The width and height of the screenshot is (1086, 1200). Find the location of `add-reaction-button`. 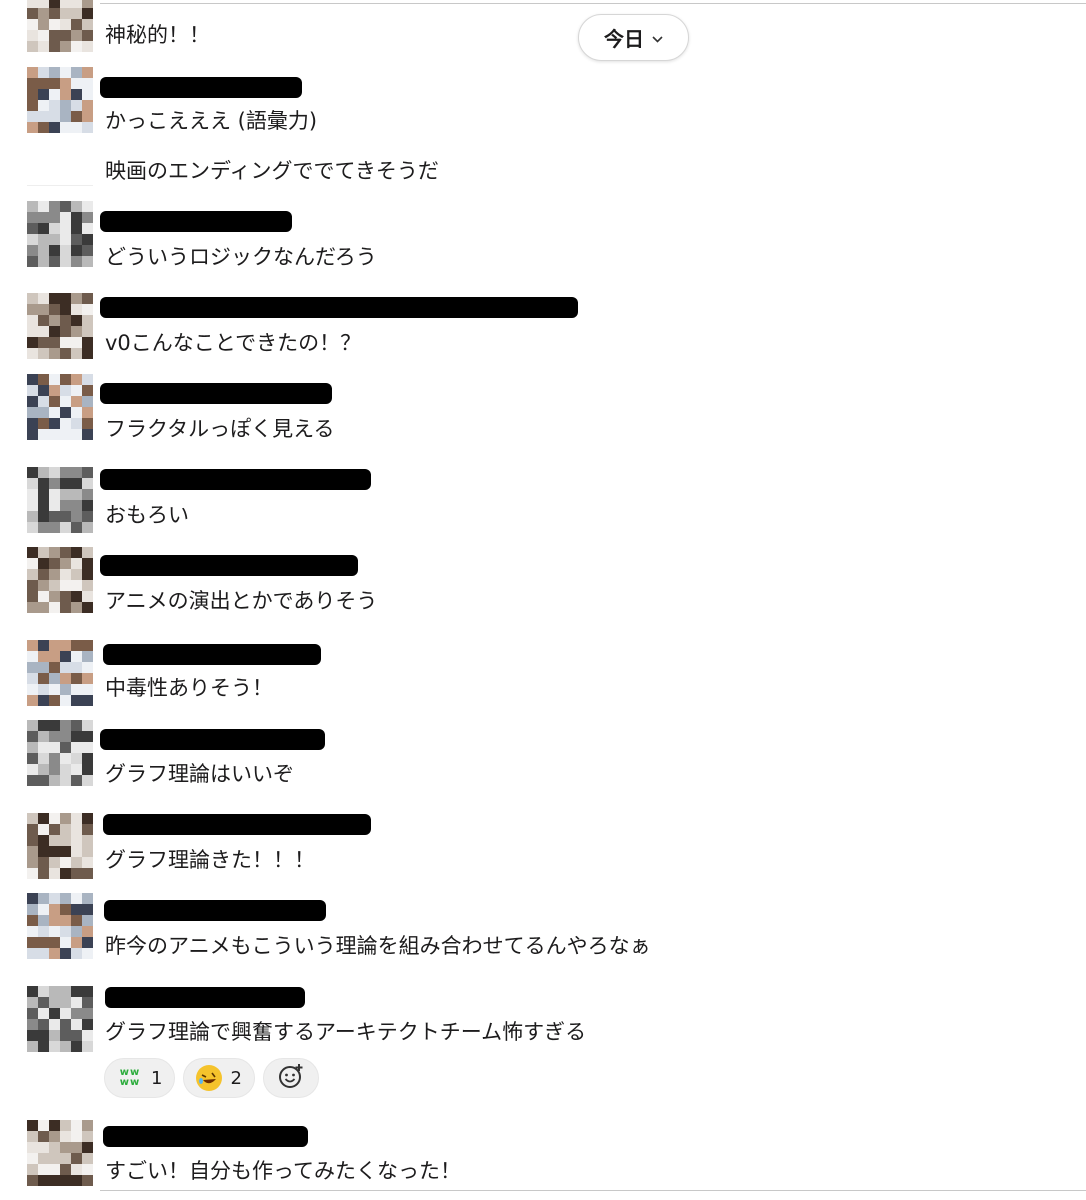

add-reaction-button is located at coordinates (290, 1078).